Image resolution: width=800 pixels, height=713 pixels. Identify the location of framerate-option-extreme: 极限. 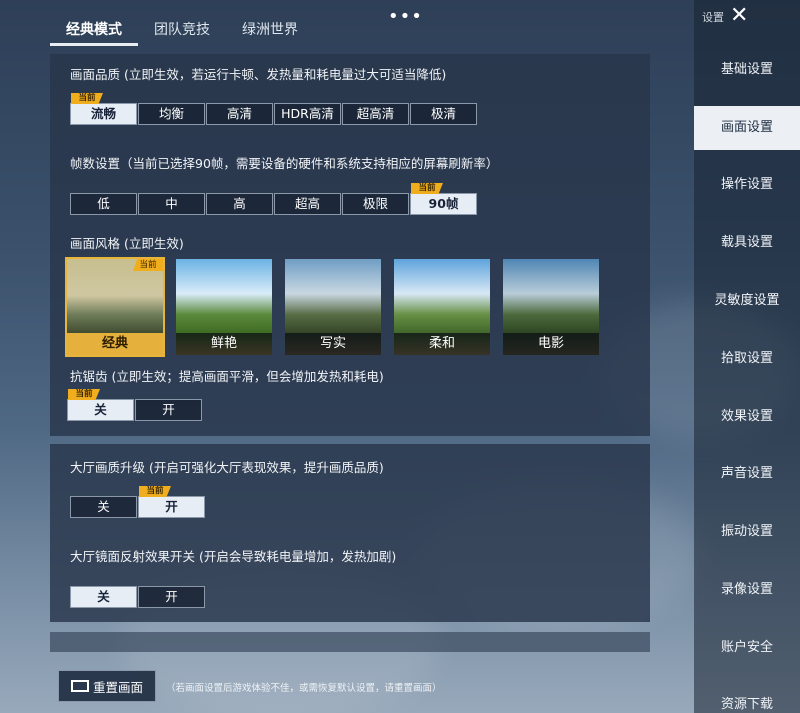
(375, 204).